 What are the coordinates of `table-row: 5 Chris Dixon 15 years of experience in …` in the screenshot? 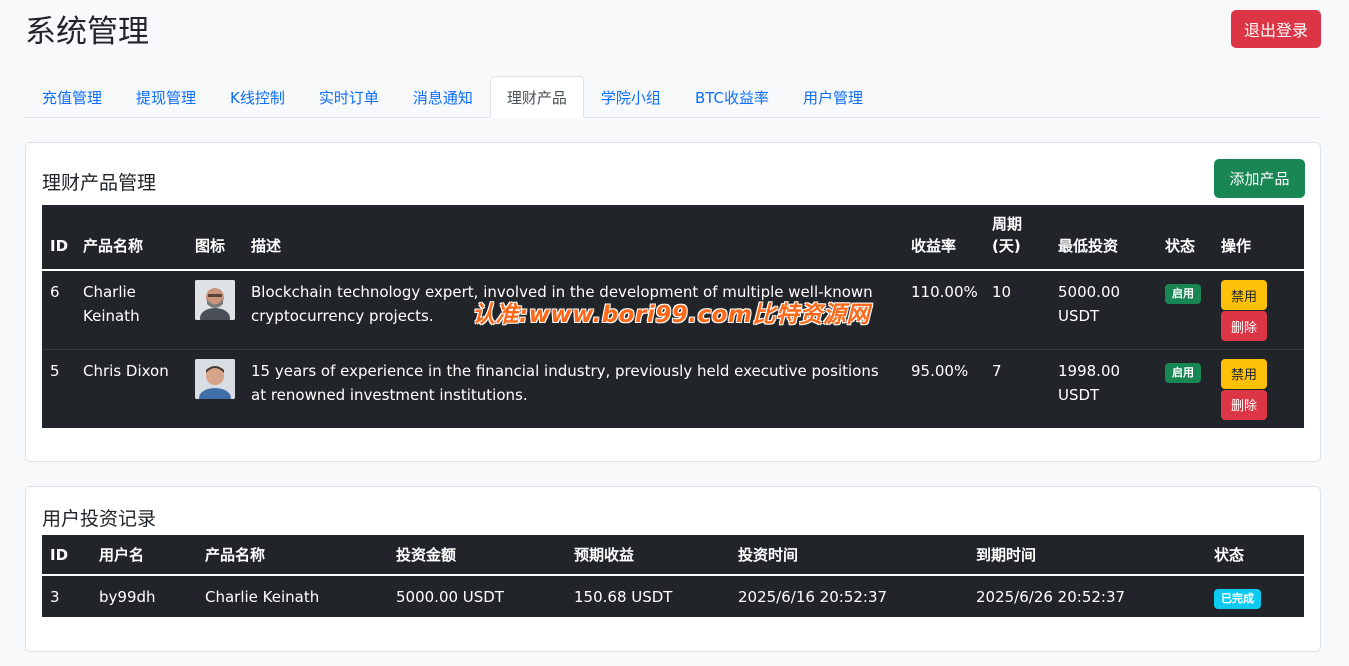 It's located at (673, 388).